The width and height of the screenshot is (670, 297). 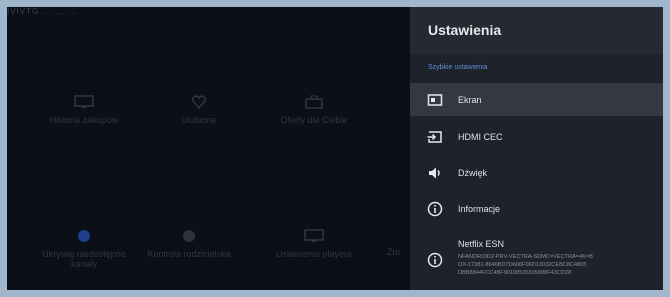 What do you see at coordinates (481, 244) in the screenshot?
I see `settings-item-label: Netflix ESN` at bounding box center [481, 244].